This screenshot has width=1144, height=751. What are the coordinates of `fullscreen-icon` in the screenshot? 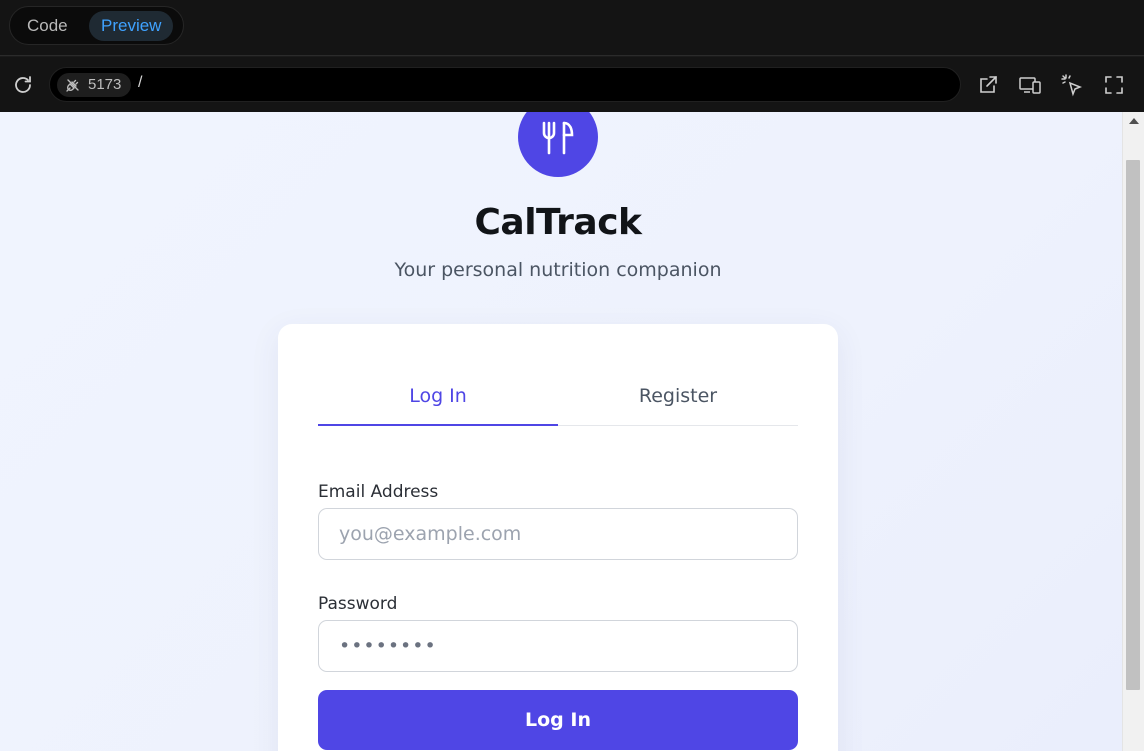 It's located at (1114, 85).